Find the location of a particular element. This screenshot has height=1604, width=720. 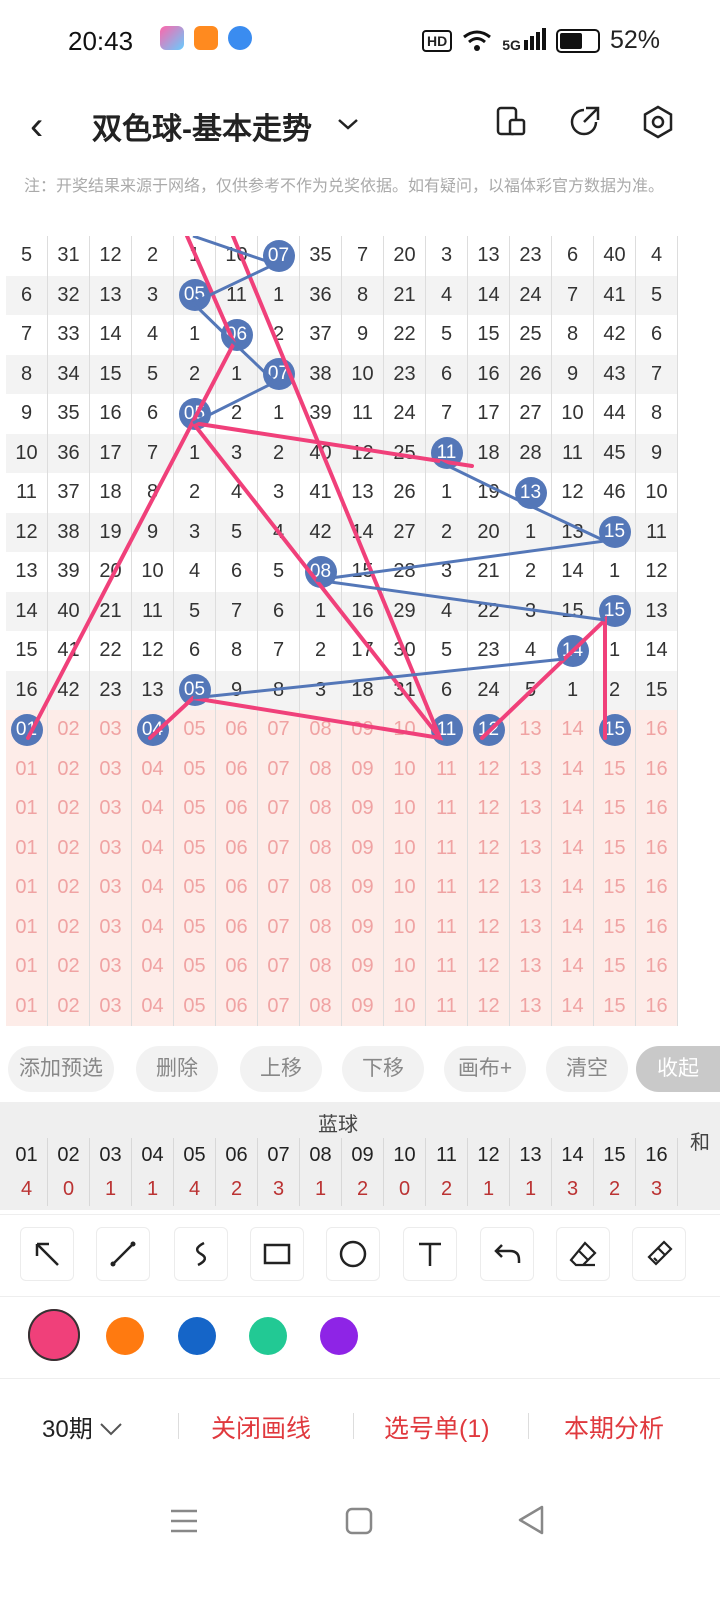

eraser-icon is located at coordinates (583, 1254).